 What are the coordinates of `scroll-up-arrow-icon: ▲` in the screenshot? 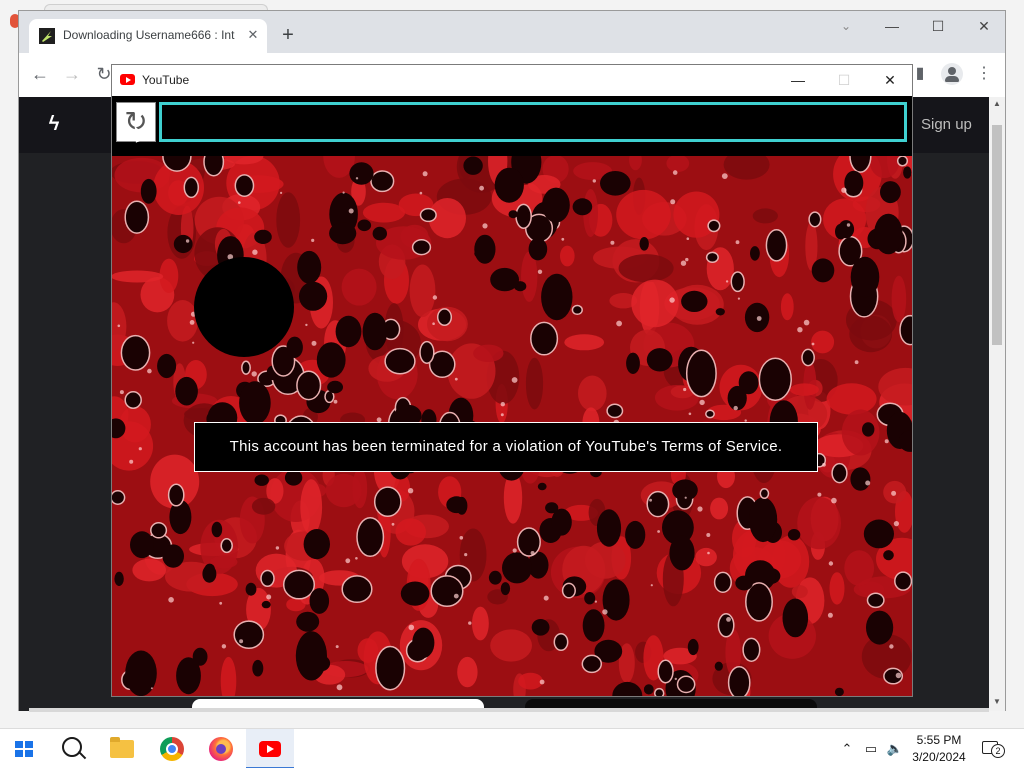 It's located at (997, 104).